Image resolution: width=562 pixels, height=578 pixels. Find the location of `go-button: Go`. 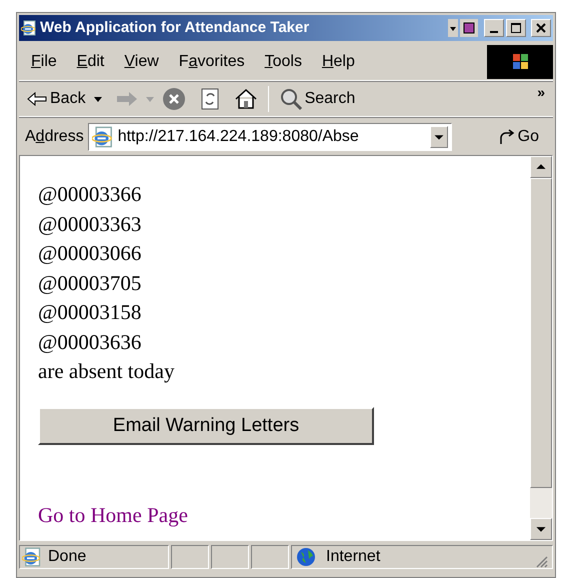

go-button: Go is located at coordinates (518, 136).